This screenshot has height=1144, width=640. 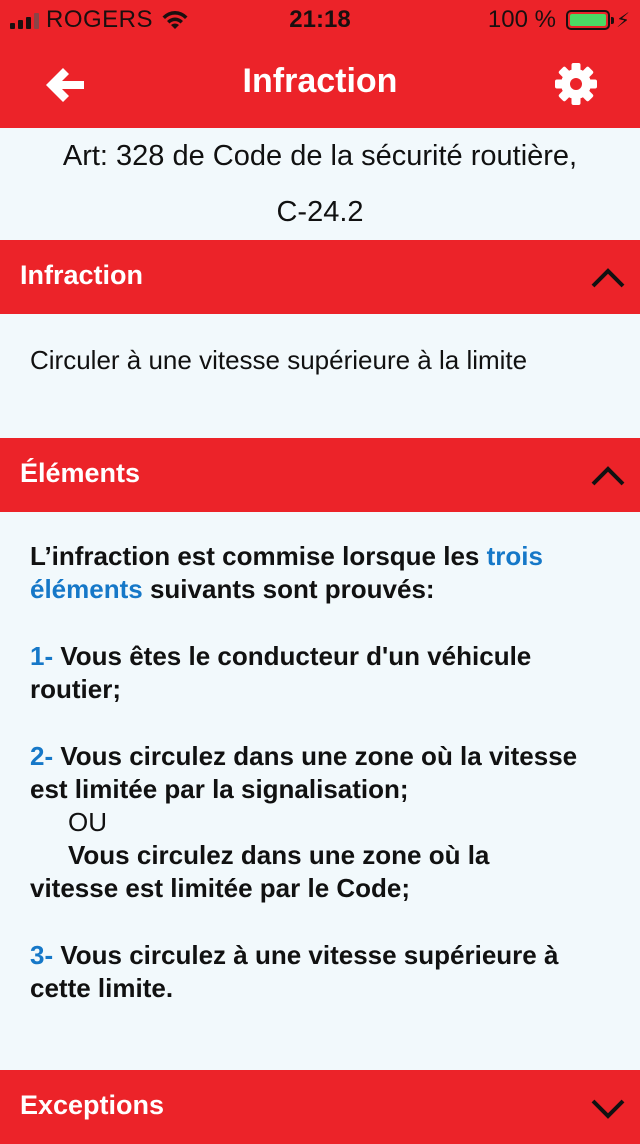 I want to click on section-header-infraction: Infraction, so click(x=320, y=277).